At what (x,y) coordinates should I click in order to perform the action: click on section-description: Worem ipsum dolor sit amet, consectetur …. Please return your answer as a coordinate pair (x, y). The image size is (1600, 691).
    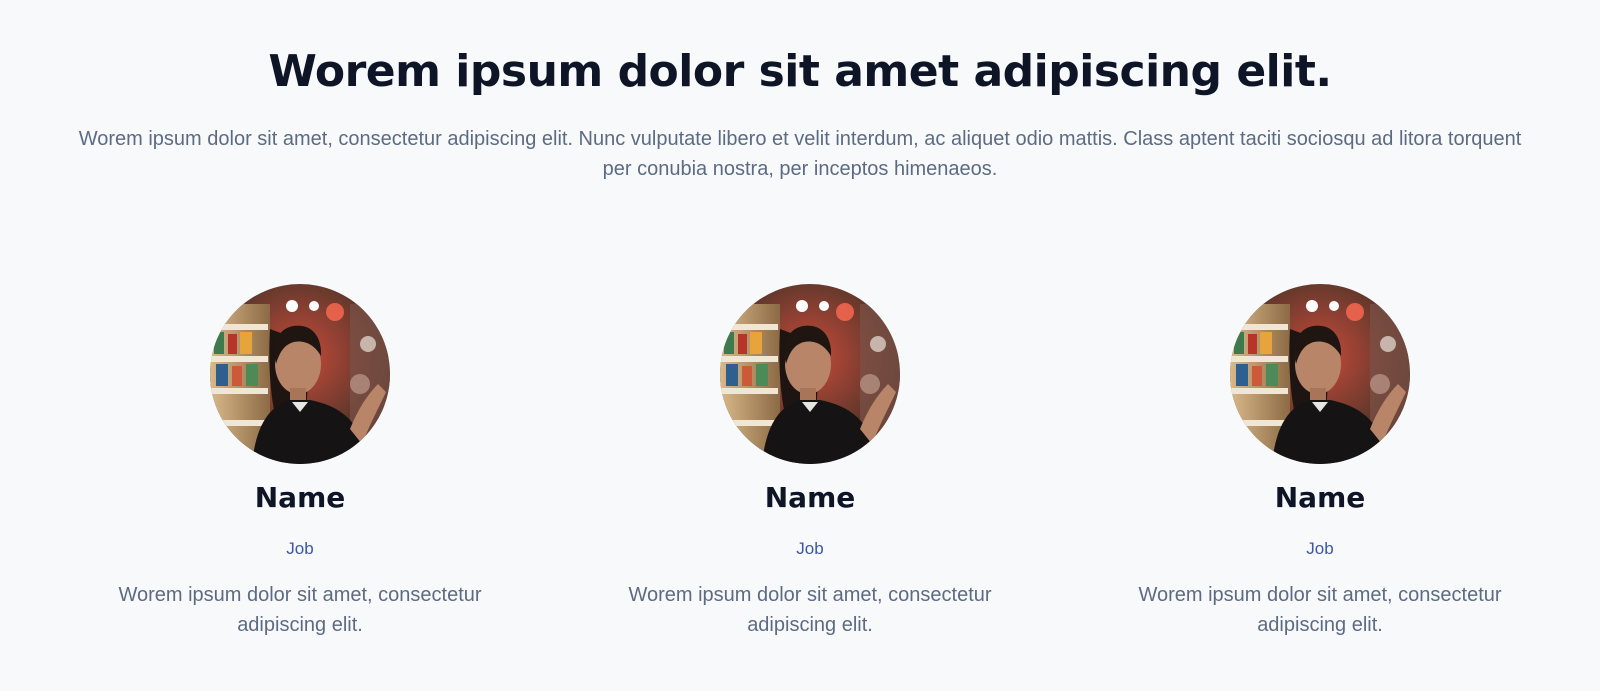
    Looking at the image, I should click on (800, 154).